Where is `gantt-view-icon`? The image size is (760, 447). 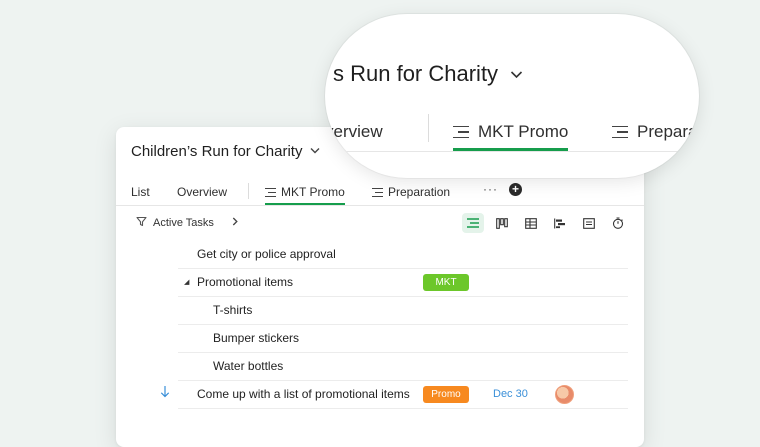
gantt-view-icon is located at coordinates (560, 223).